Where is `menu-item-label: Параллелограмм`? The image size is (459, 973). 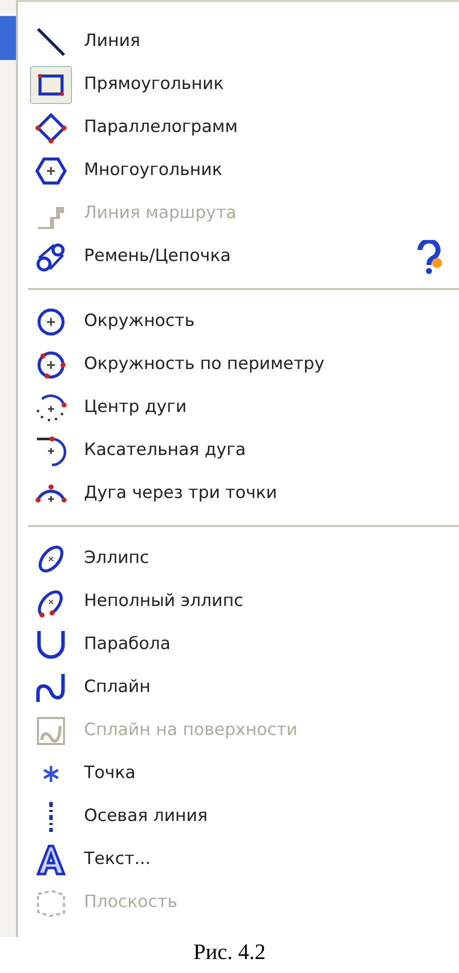
menu-item-label: Параллелограмм is located at coordinates (161, 127).